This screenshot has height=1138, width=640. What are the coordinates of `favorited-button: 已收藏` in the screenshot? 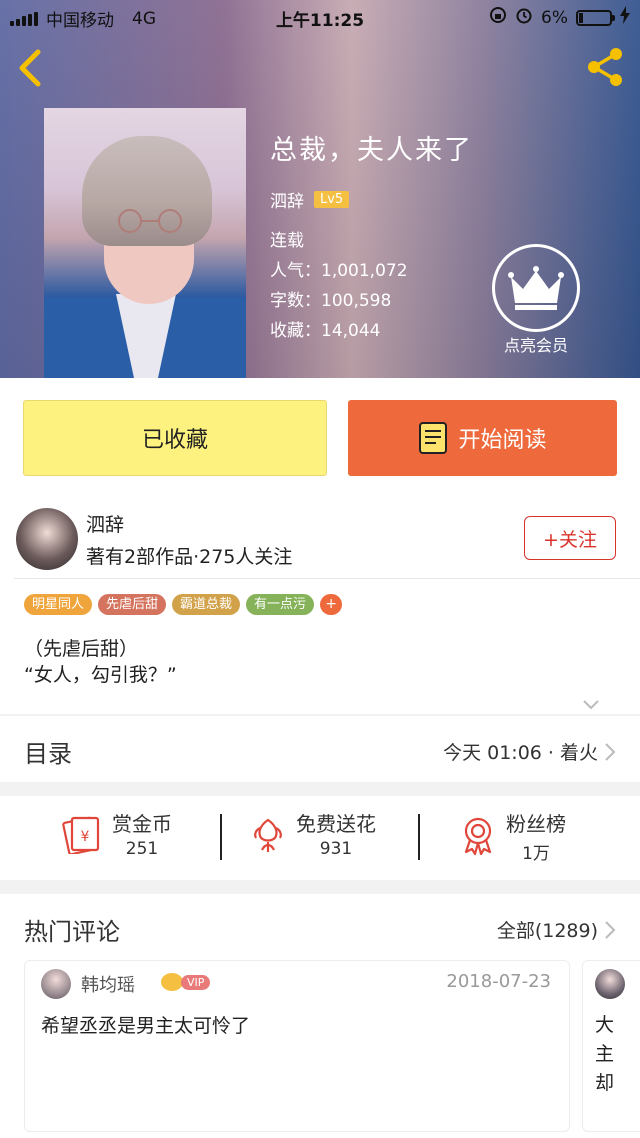 It's located at (175, 438).